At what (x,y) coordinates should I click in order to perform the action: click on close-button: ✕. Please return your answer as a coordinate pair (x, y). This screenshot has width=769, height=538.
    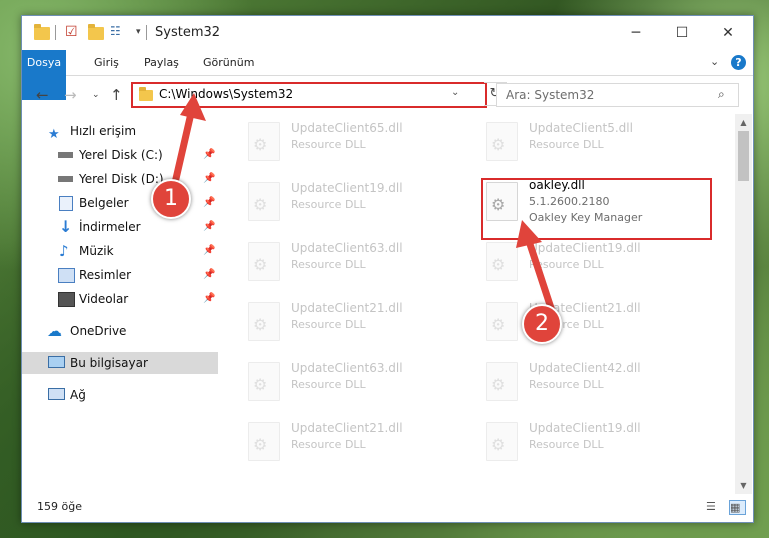
    Looking at the image, I should click on (728, 33).